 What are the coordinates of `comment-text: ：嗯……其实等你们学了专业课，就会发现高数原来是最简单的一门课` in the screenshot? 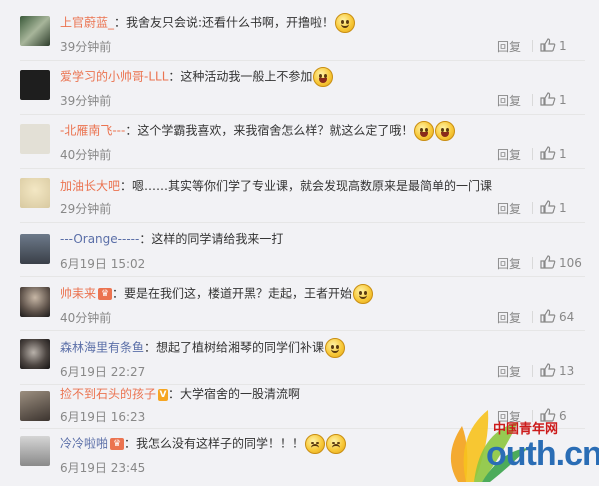 It's located at (306, 186).